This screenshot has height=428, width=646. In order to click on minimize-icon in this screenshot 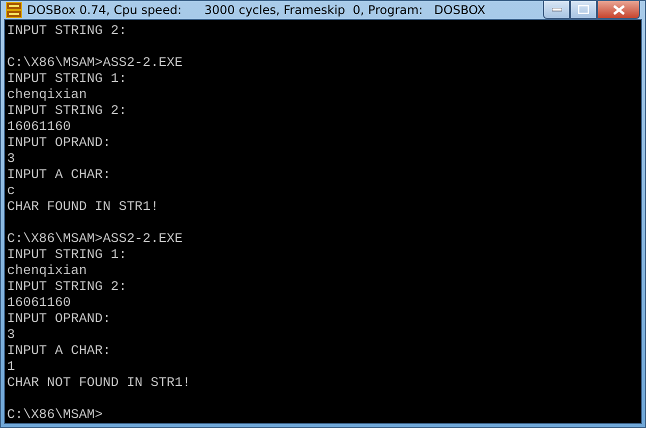, I will do `click(557, 10)`.